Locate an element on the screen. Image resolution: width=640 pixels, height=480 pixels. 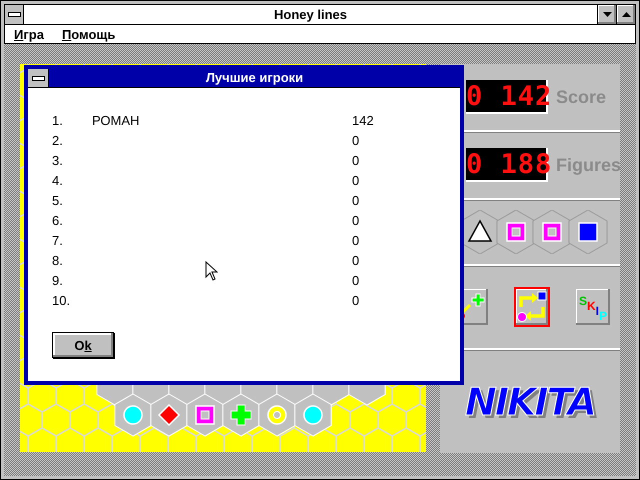
player-score: 142 is located at coordinates (363, 120).